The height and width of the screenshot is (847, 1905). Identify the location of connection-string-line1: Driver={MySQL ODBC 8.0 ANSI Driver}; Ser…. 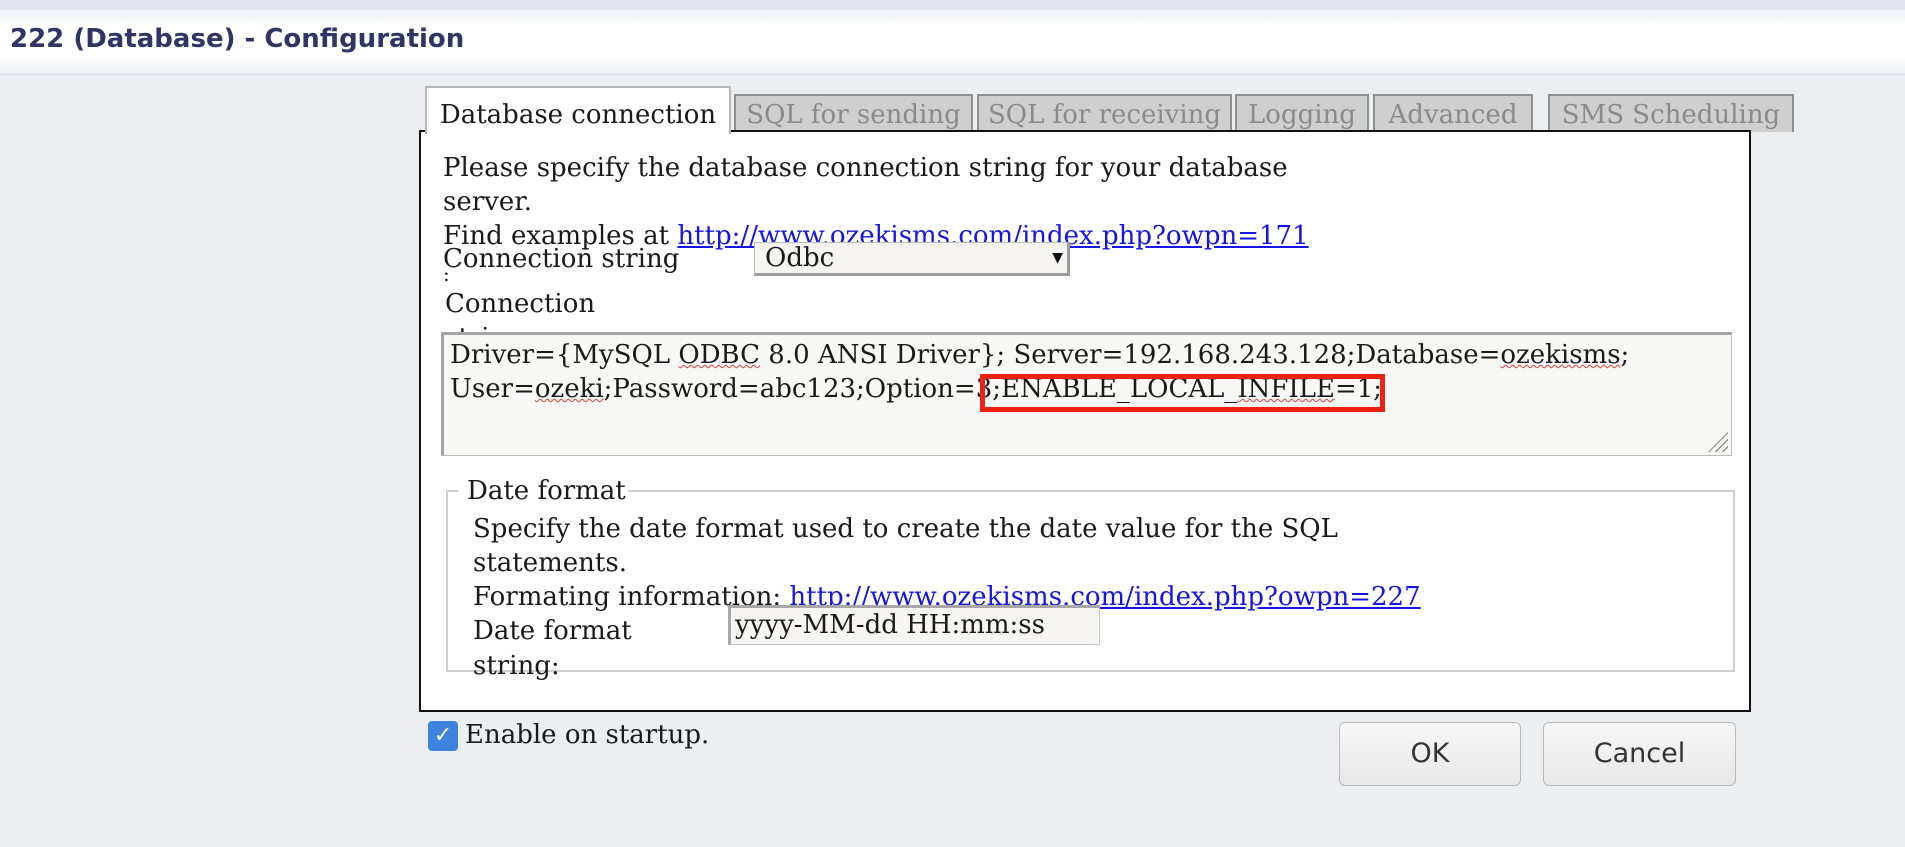
(1039, 355).